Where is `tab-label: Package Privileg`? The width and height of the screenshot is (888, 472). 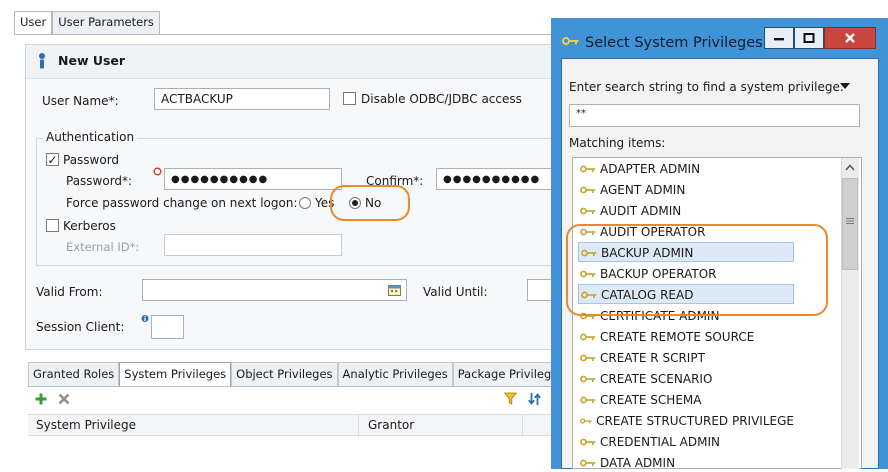
tab-label: Package Privileg is located at coordinates (504, 374).